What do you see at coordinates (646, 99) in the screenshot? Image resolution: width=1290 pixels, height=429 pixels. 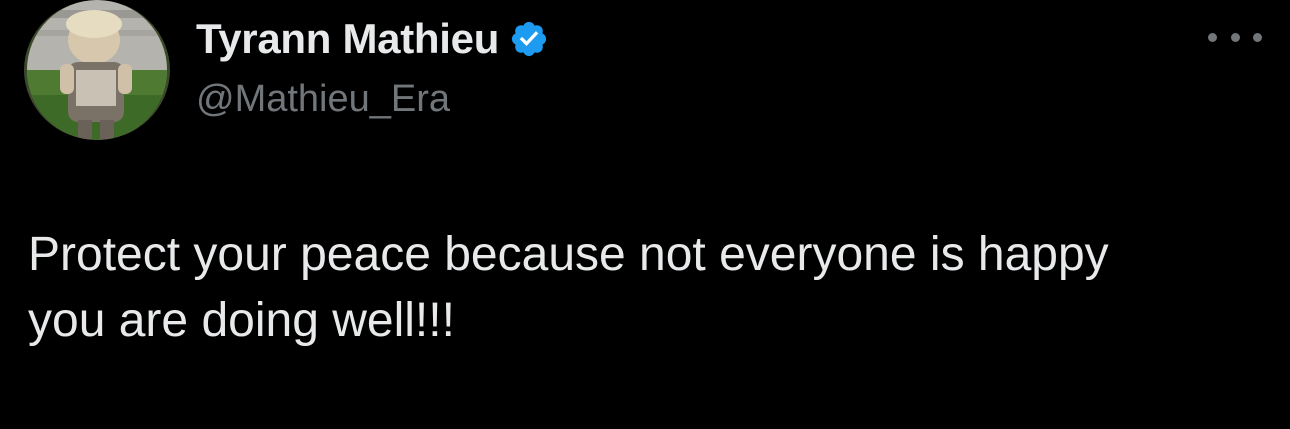 I see `user-handle: @Mathieu_Era` at bounding box center [646, 99].